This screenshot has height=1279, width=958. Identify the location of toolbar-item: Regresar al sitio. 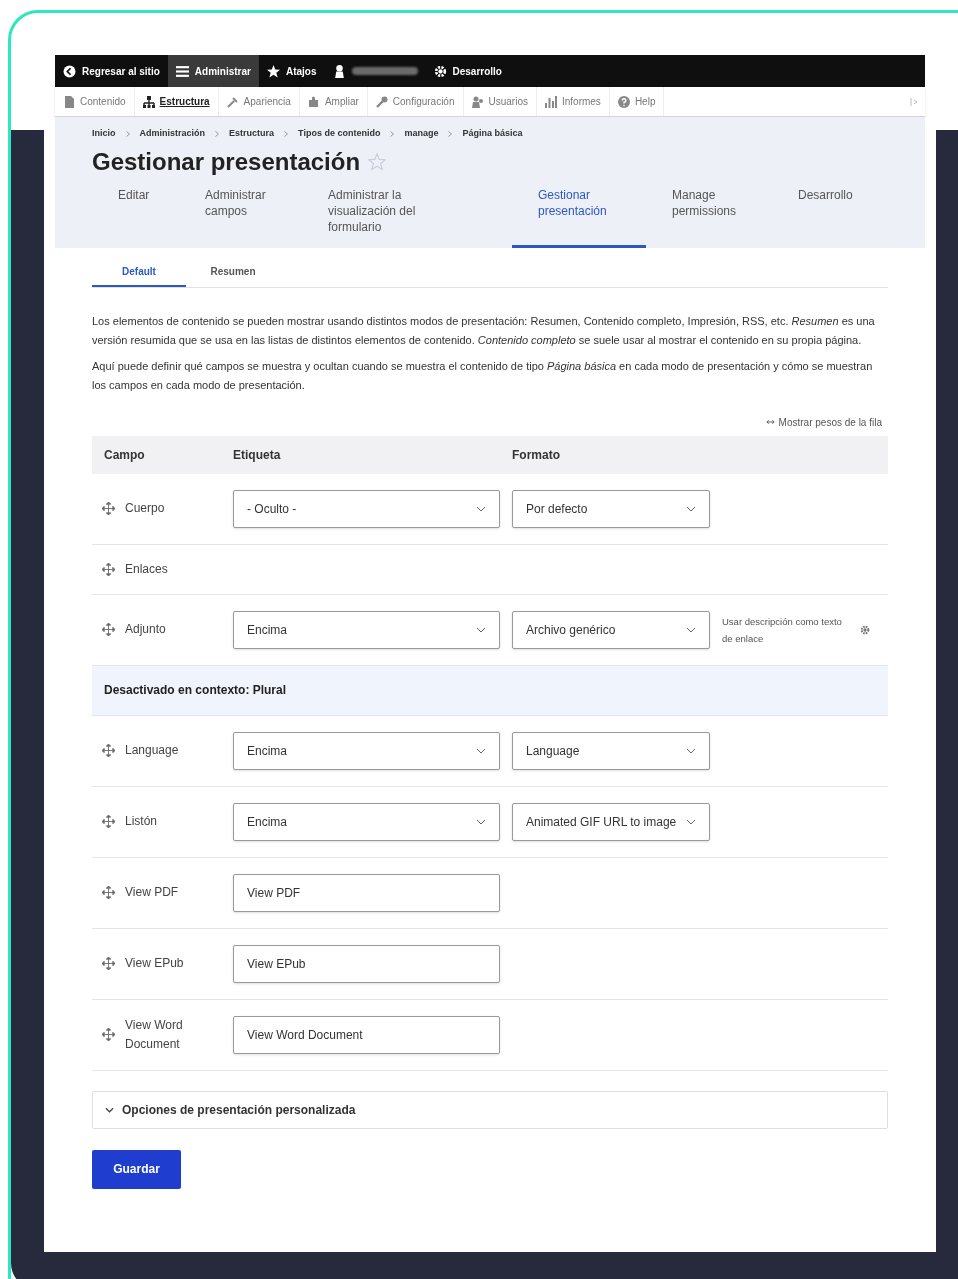
(111, 71).